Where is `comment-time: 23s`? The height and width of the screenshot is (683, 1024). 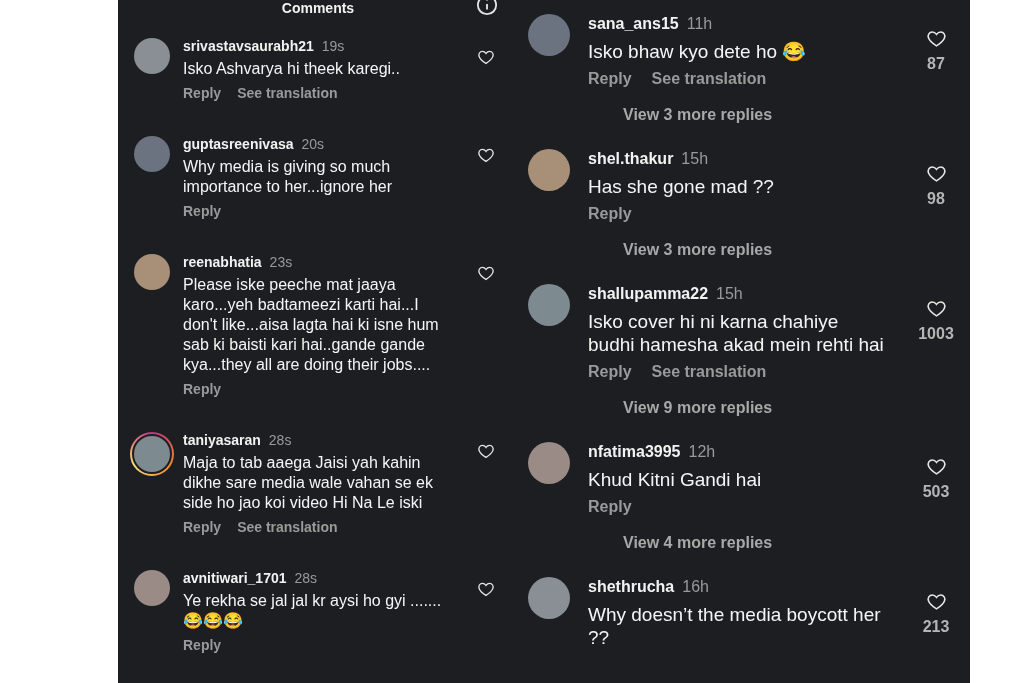 comment-time: 23s is located at coordinates (281, 262).